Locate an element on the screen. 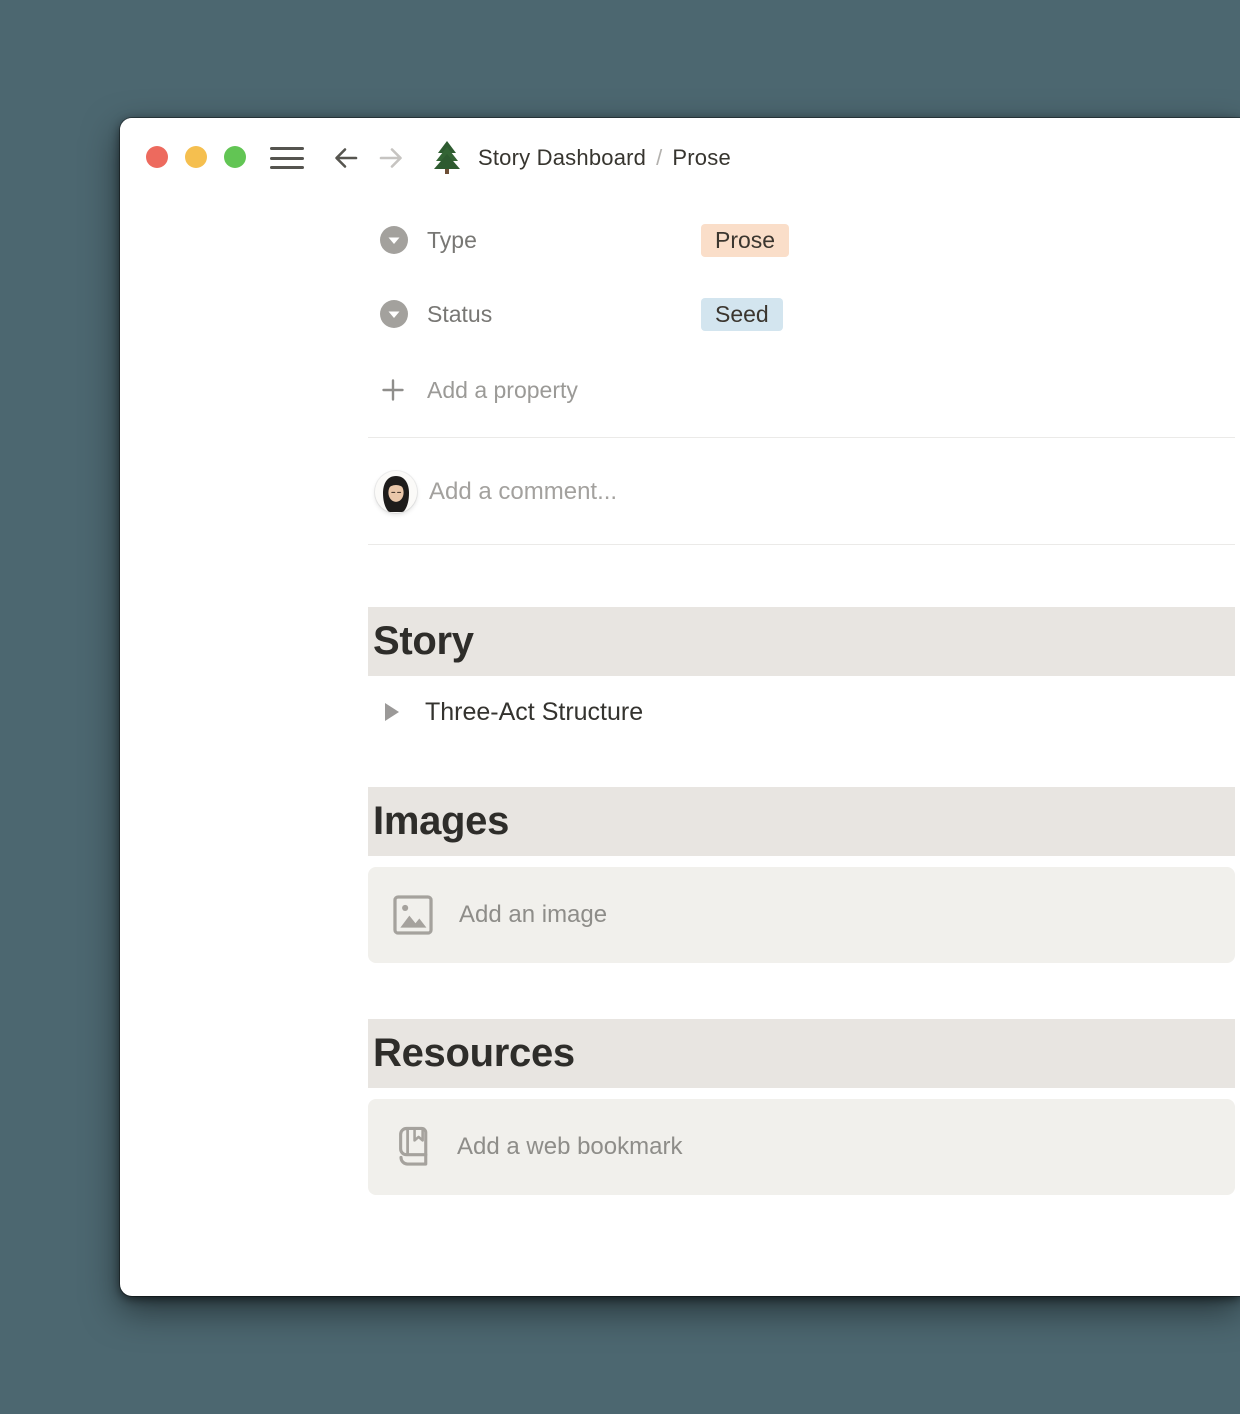  property-label: Type is located at coordinates (452, 239).